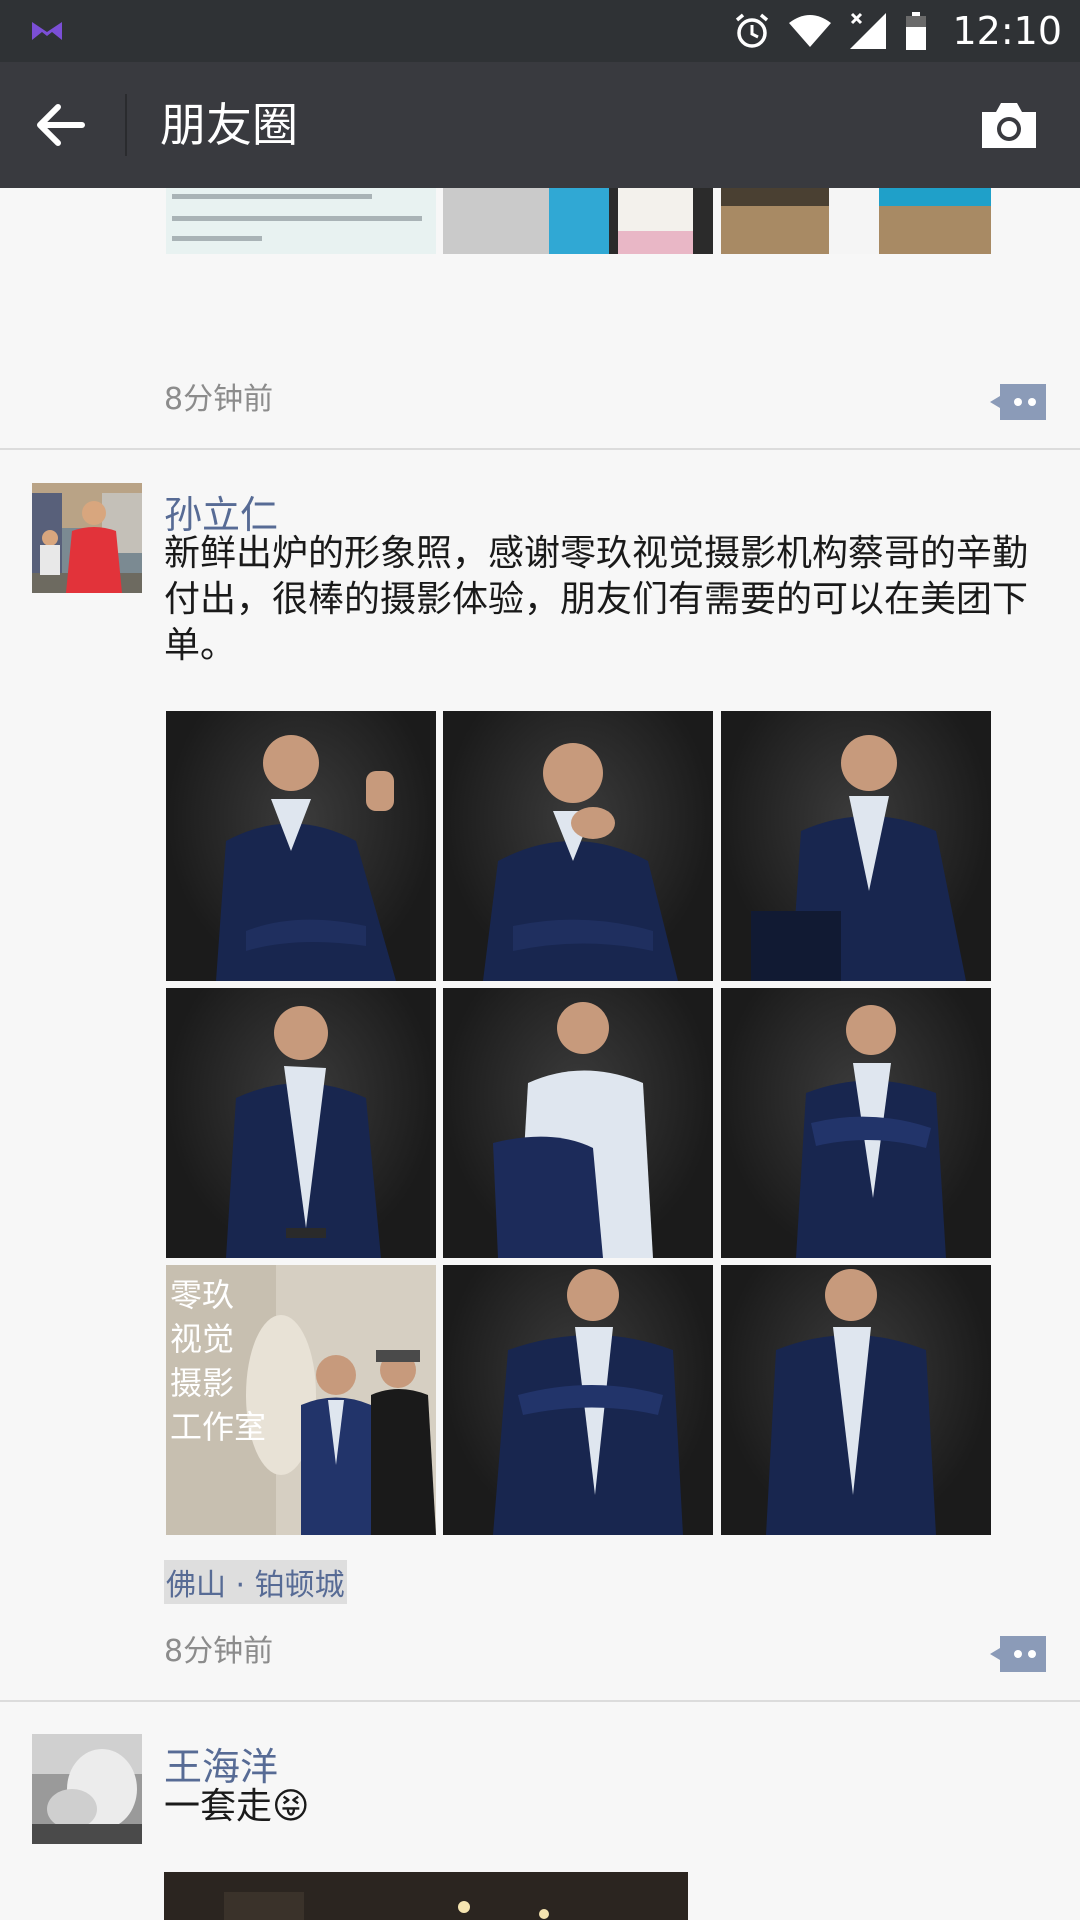 The image size is (1080, 1920). What do you see at coordinates (237, 1806) in the screenshot?
I see `post-text: 一套走😝` at bounding box center [237, 1806].